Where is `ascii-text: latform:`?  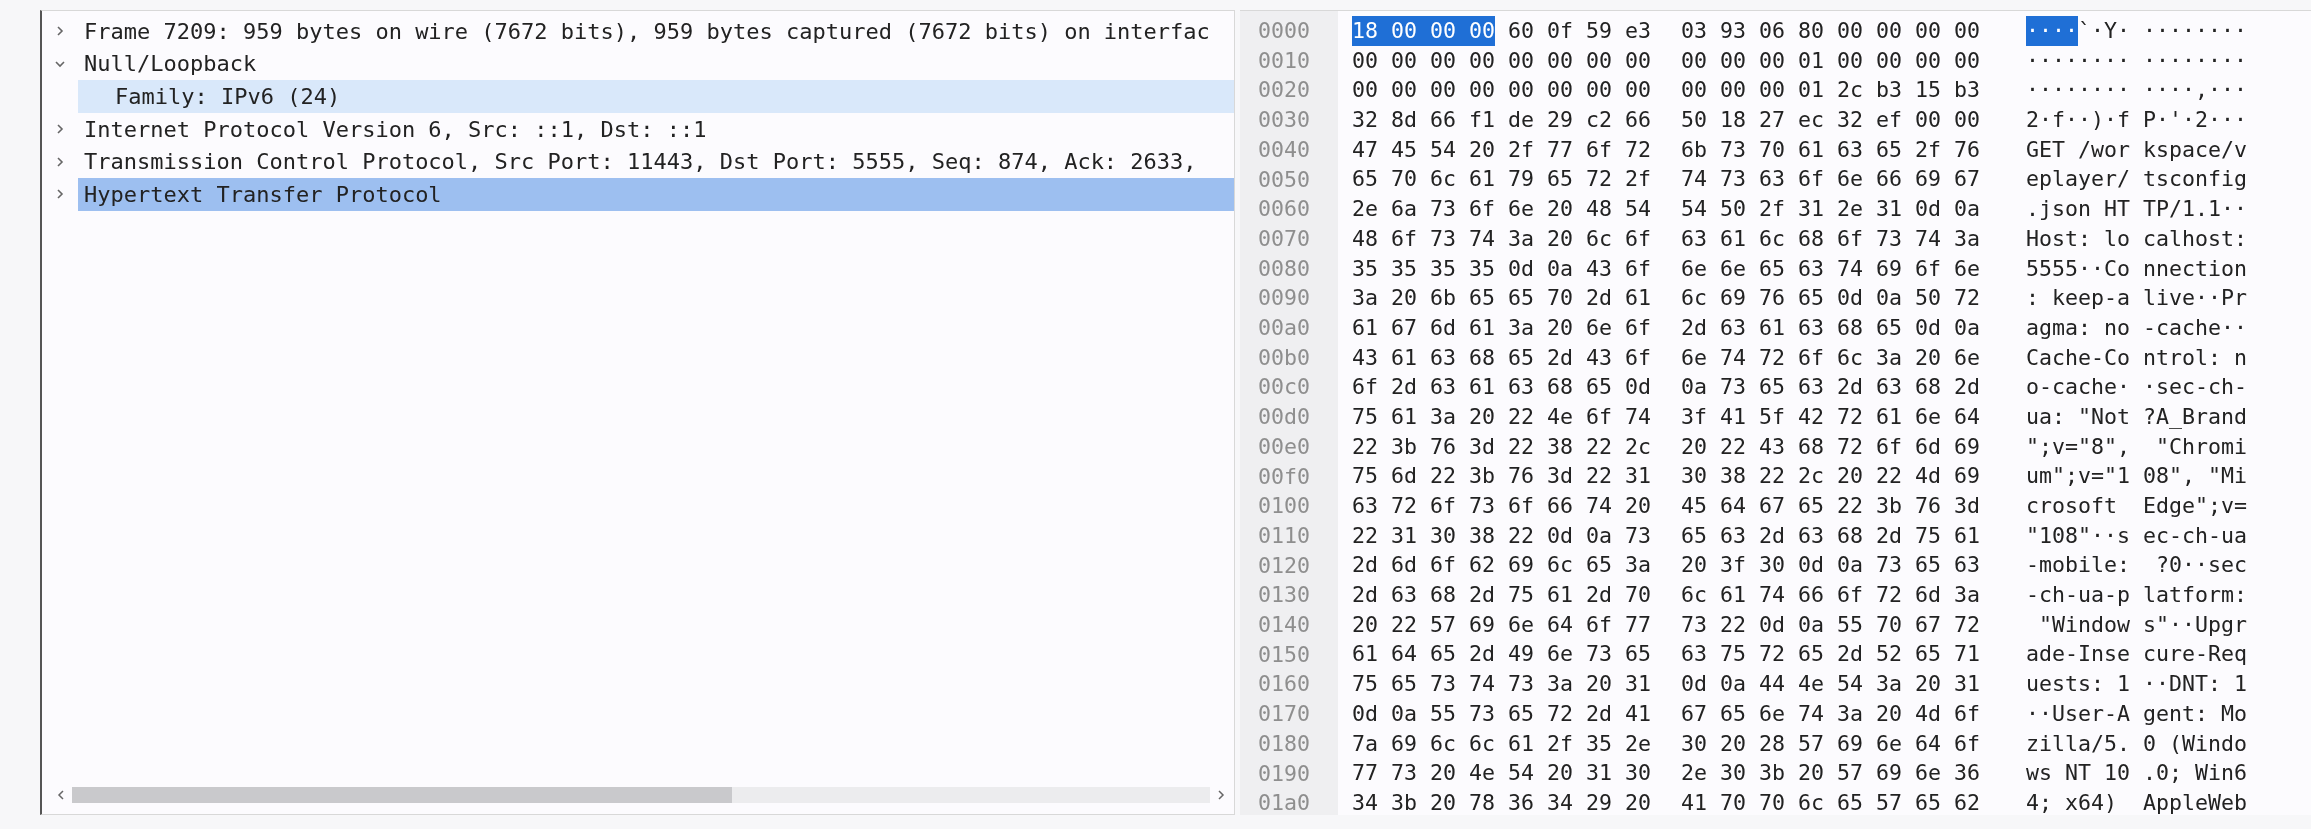 ascii-text: latform: is located at coordinates (2195, 595).